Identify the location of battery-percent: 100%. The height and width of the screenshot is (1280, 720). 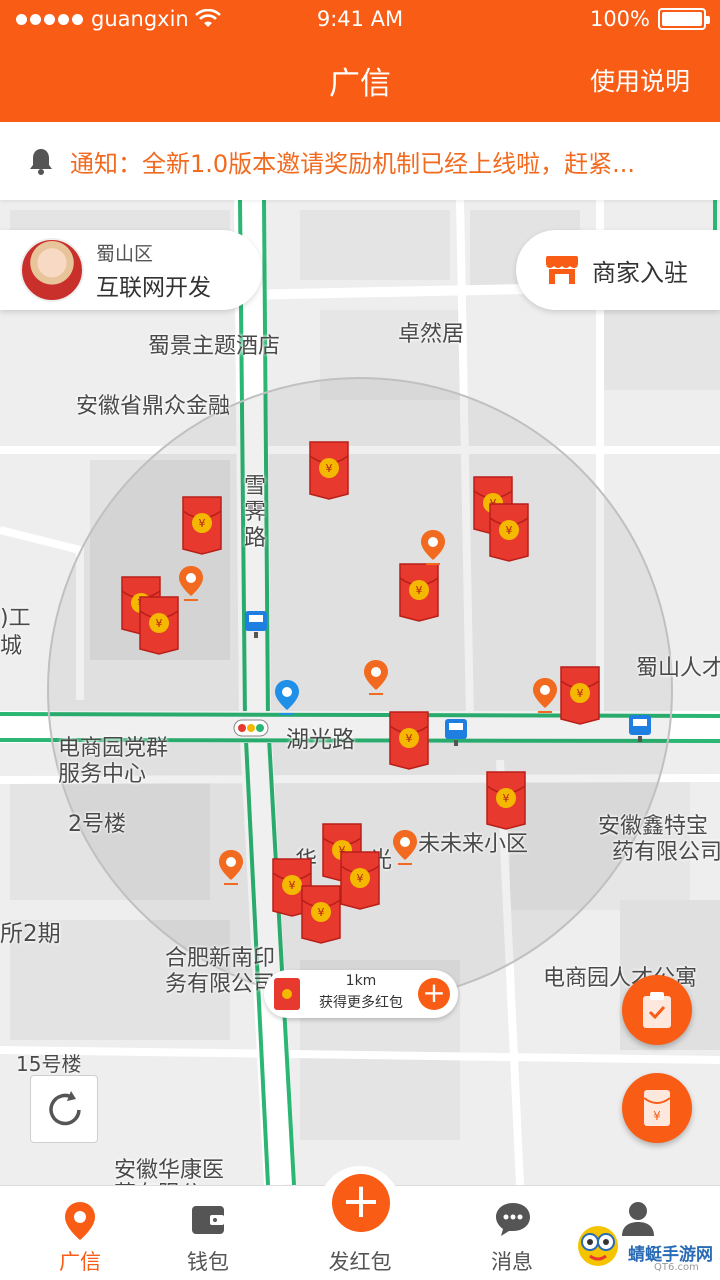
(619, 19).